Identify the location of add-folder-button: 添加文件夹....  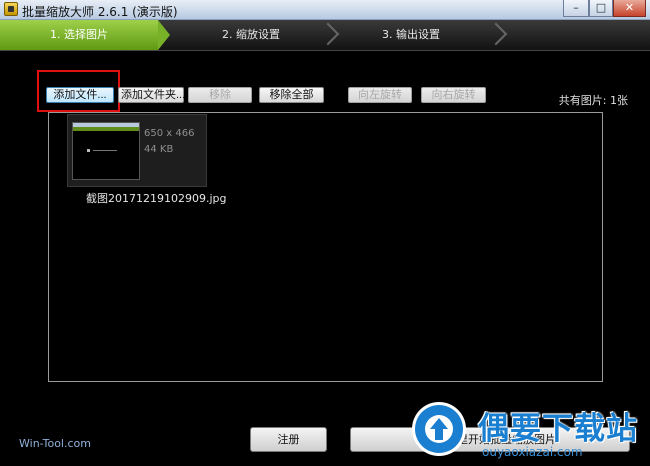
(151, 95).